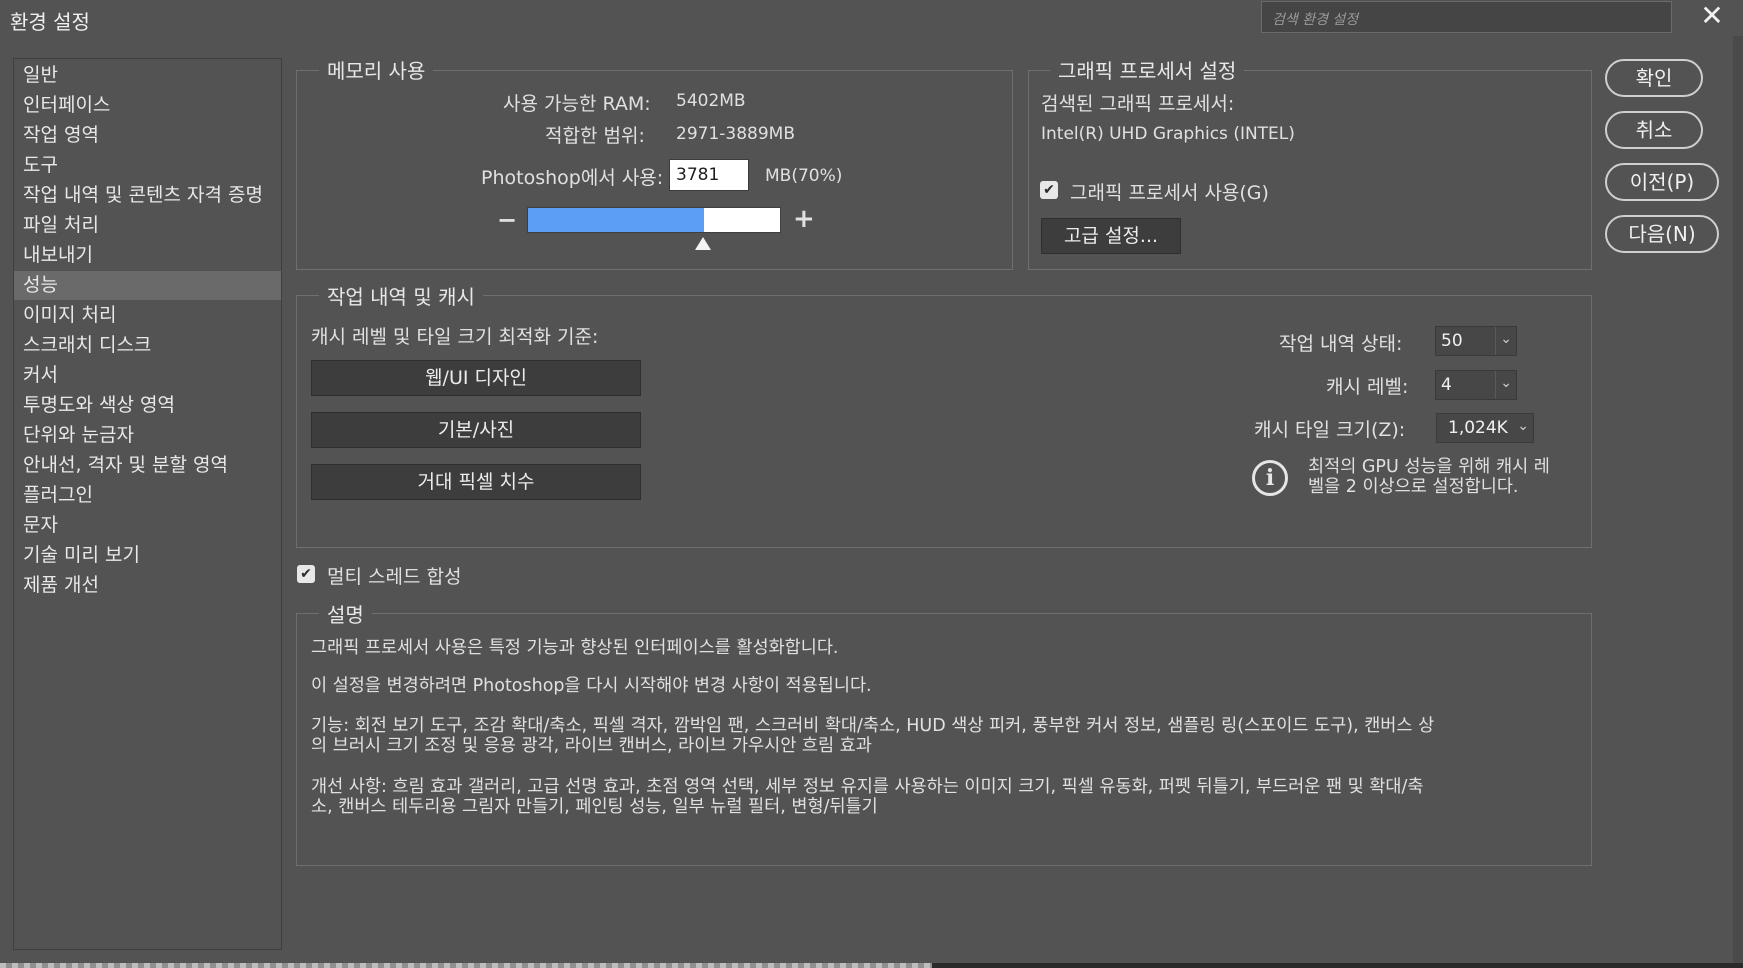 This screenshot has width=1743, height=968. I want to click on sidebar-item-product-improvement: 제품 개선, so click(147, 585).